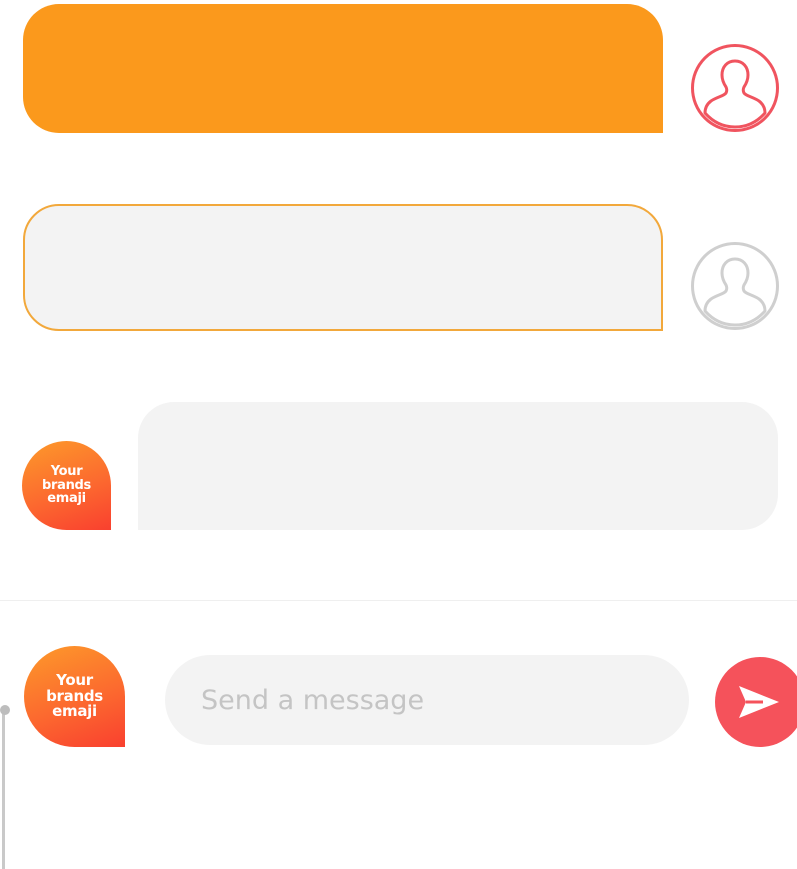 Image resolution: width=797 pixels, height=869 pixels. I want to click on brand-avatar: Your brands emaji, so click(66, 485).